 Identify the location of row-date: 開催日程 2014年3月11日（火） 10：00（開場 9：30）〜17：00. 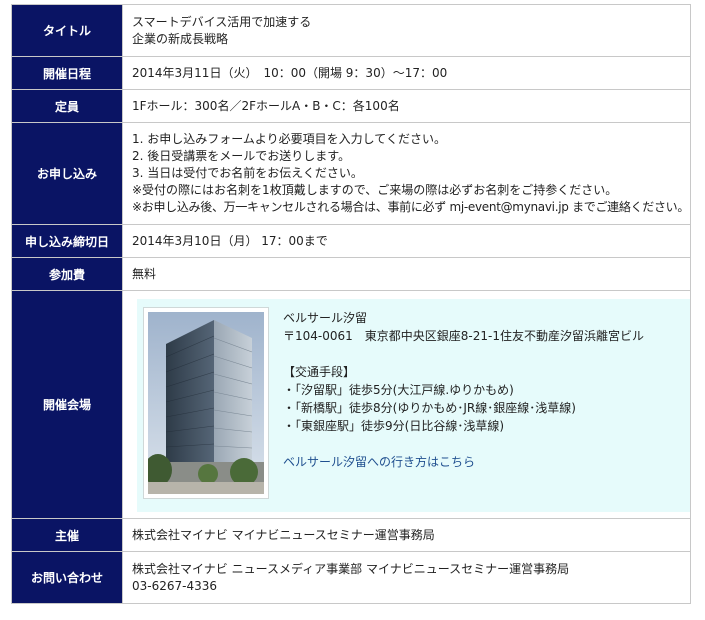
(351, 73).